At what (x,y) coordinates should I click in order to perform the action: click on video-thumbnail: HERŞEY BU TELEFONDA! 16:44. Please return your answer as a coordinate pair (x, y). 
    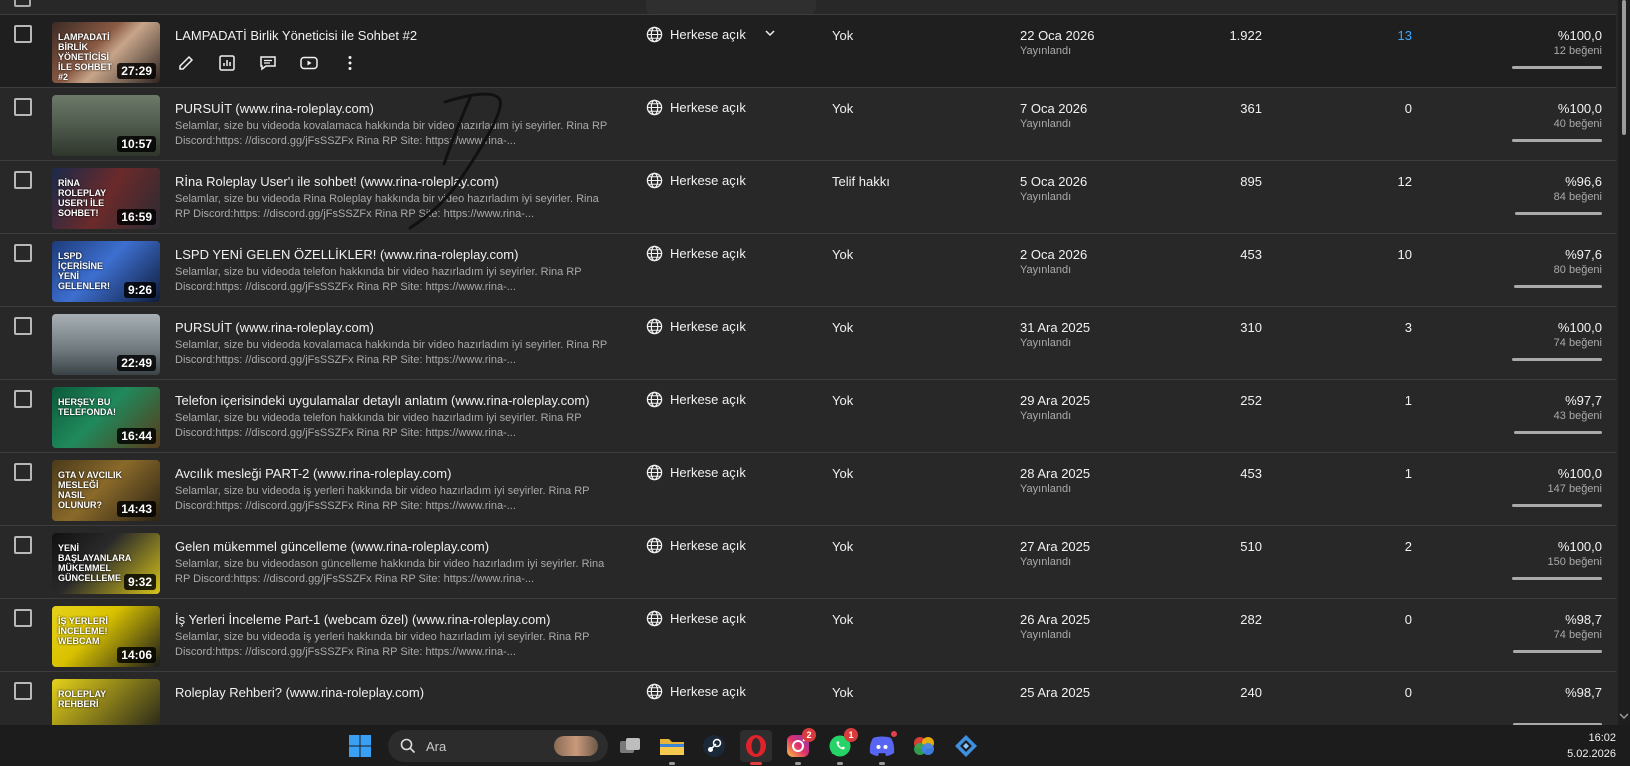
    Looking at the image, I should click on (106, 417).